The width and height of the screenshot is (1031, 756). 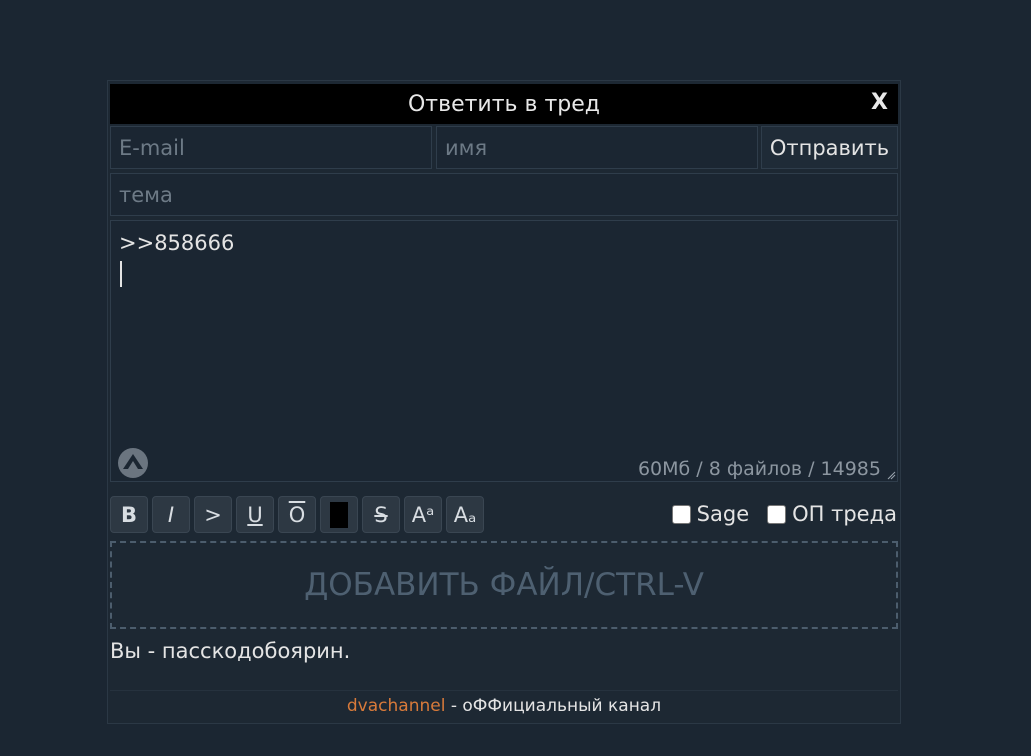 I want to click on superscript-button: Aᵃ, so click(x=423, y=514).